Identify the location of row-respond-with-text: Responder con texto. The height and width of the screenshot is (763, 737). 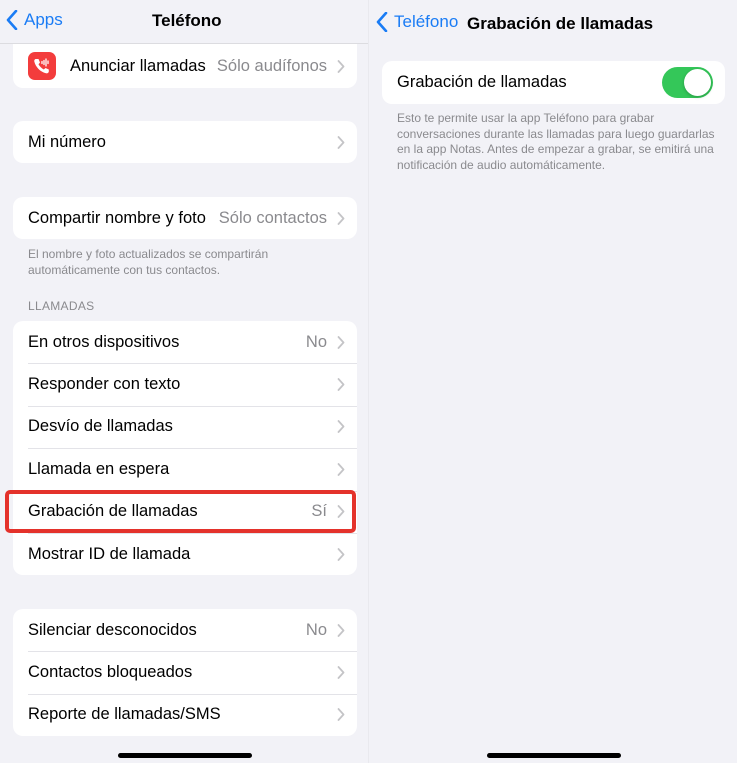
(185, 384).